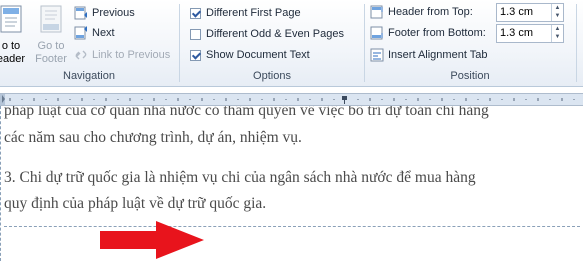 This screenshot has height=261, width=583. Describe the element at coordinates (275, 34) in the screenshot. I see `different-odd-even-label: Different Odd & Even Pages` at that location.